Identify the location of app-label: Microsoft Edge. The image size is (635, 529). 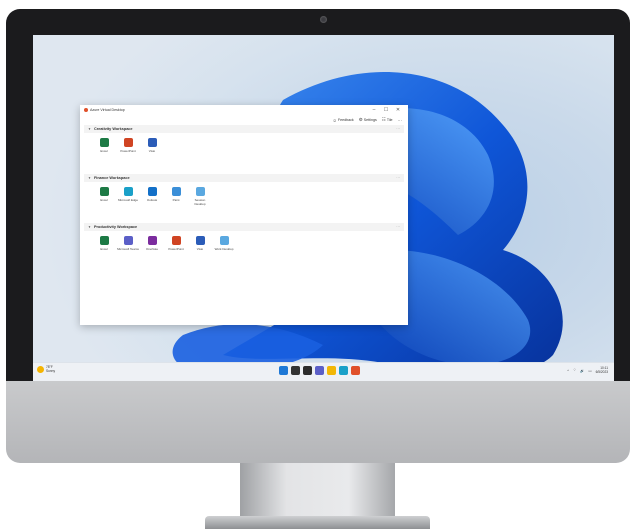
(127, 200).